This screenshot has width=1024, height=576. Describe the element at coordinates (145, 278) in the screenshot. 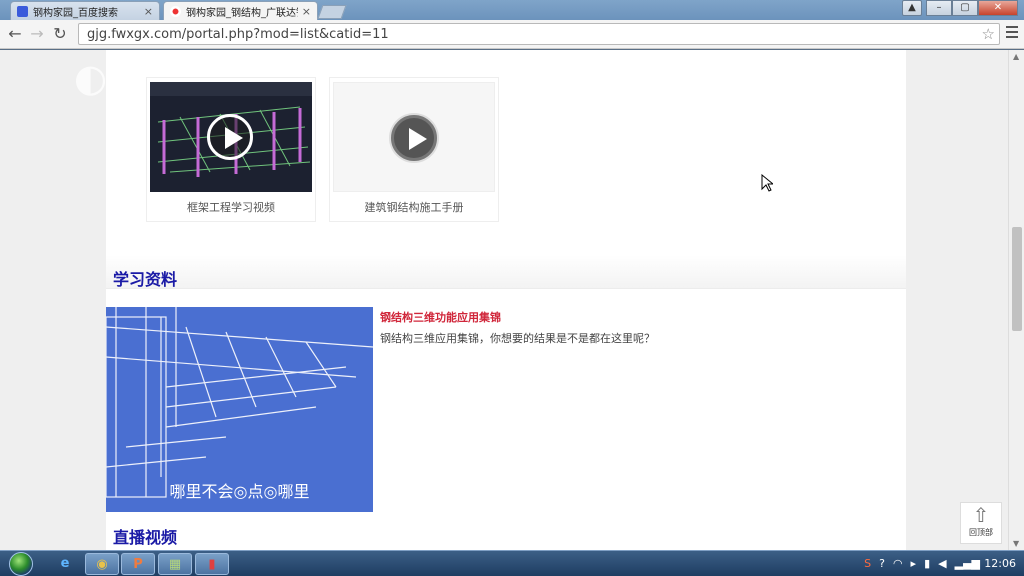

I see `section-title-study-materials: 学习资料` at that location.